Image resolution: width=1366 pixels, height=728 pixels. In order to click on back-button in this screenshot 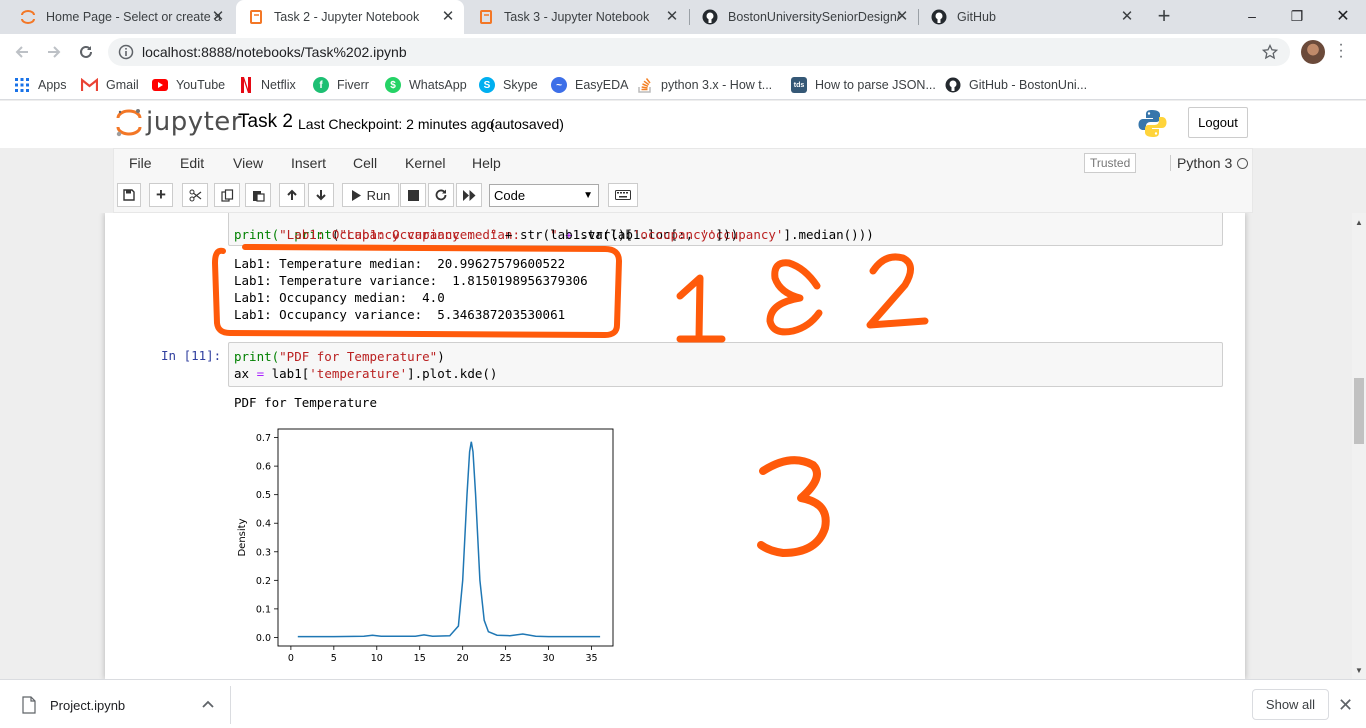, I will do `click(22, 52)`.